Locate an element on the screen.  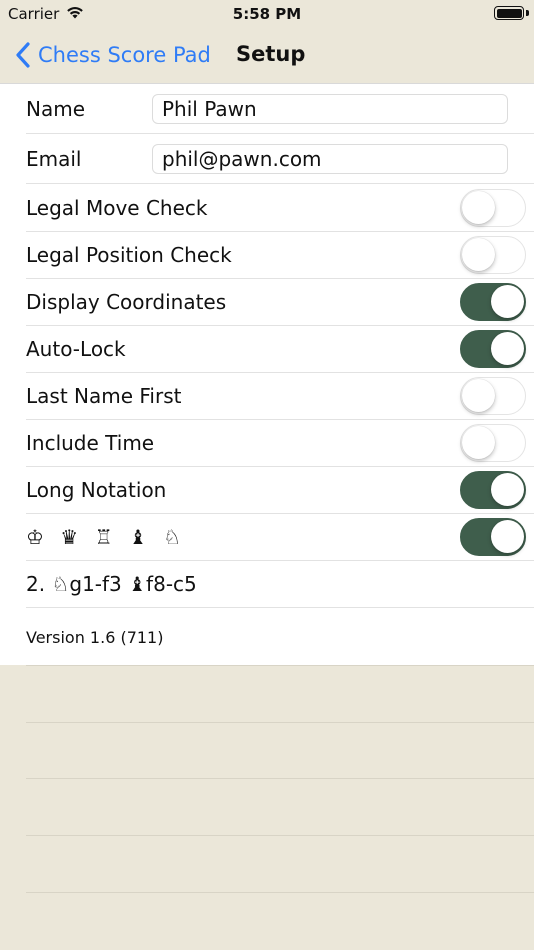
back-button-label: Chess Score Pad is located at coordinates (124, 55).